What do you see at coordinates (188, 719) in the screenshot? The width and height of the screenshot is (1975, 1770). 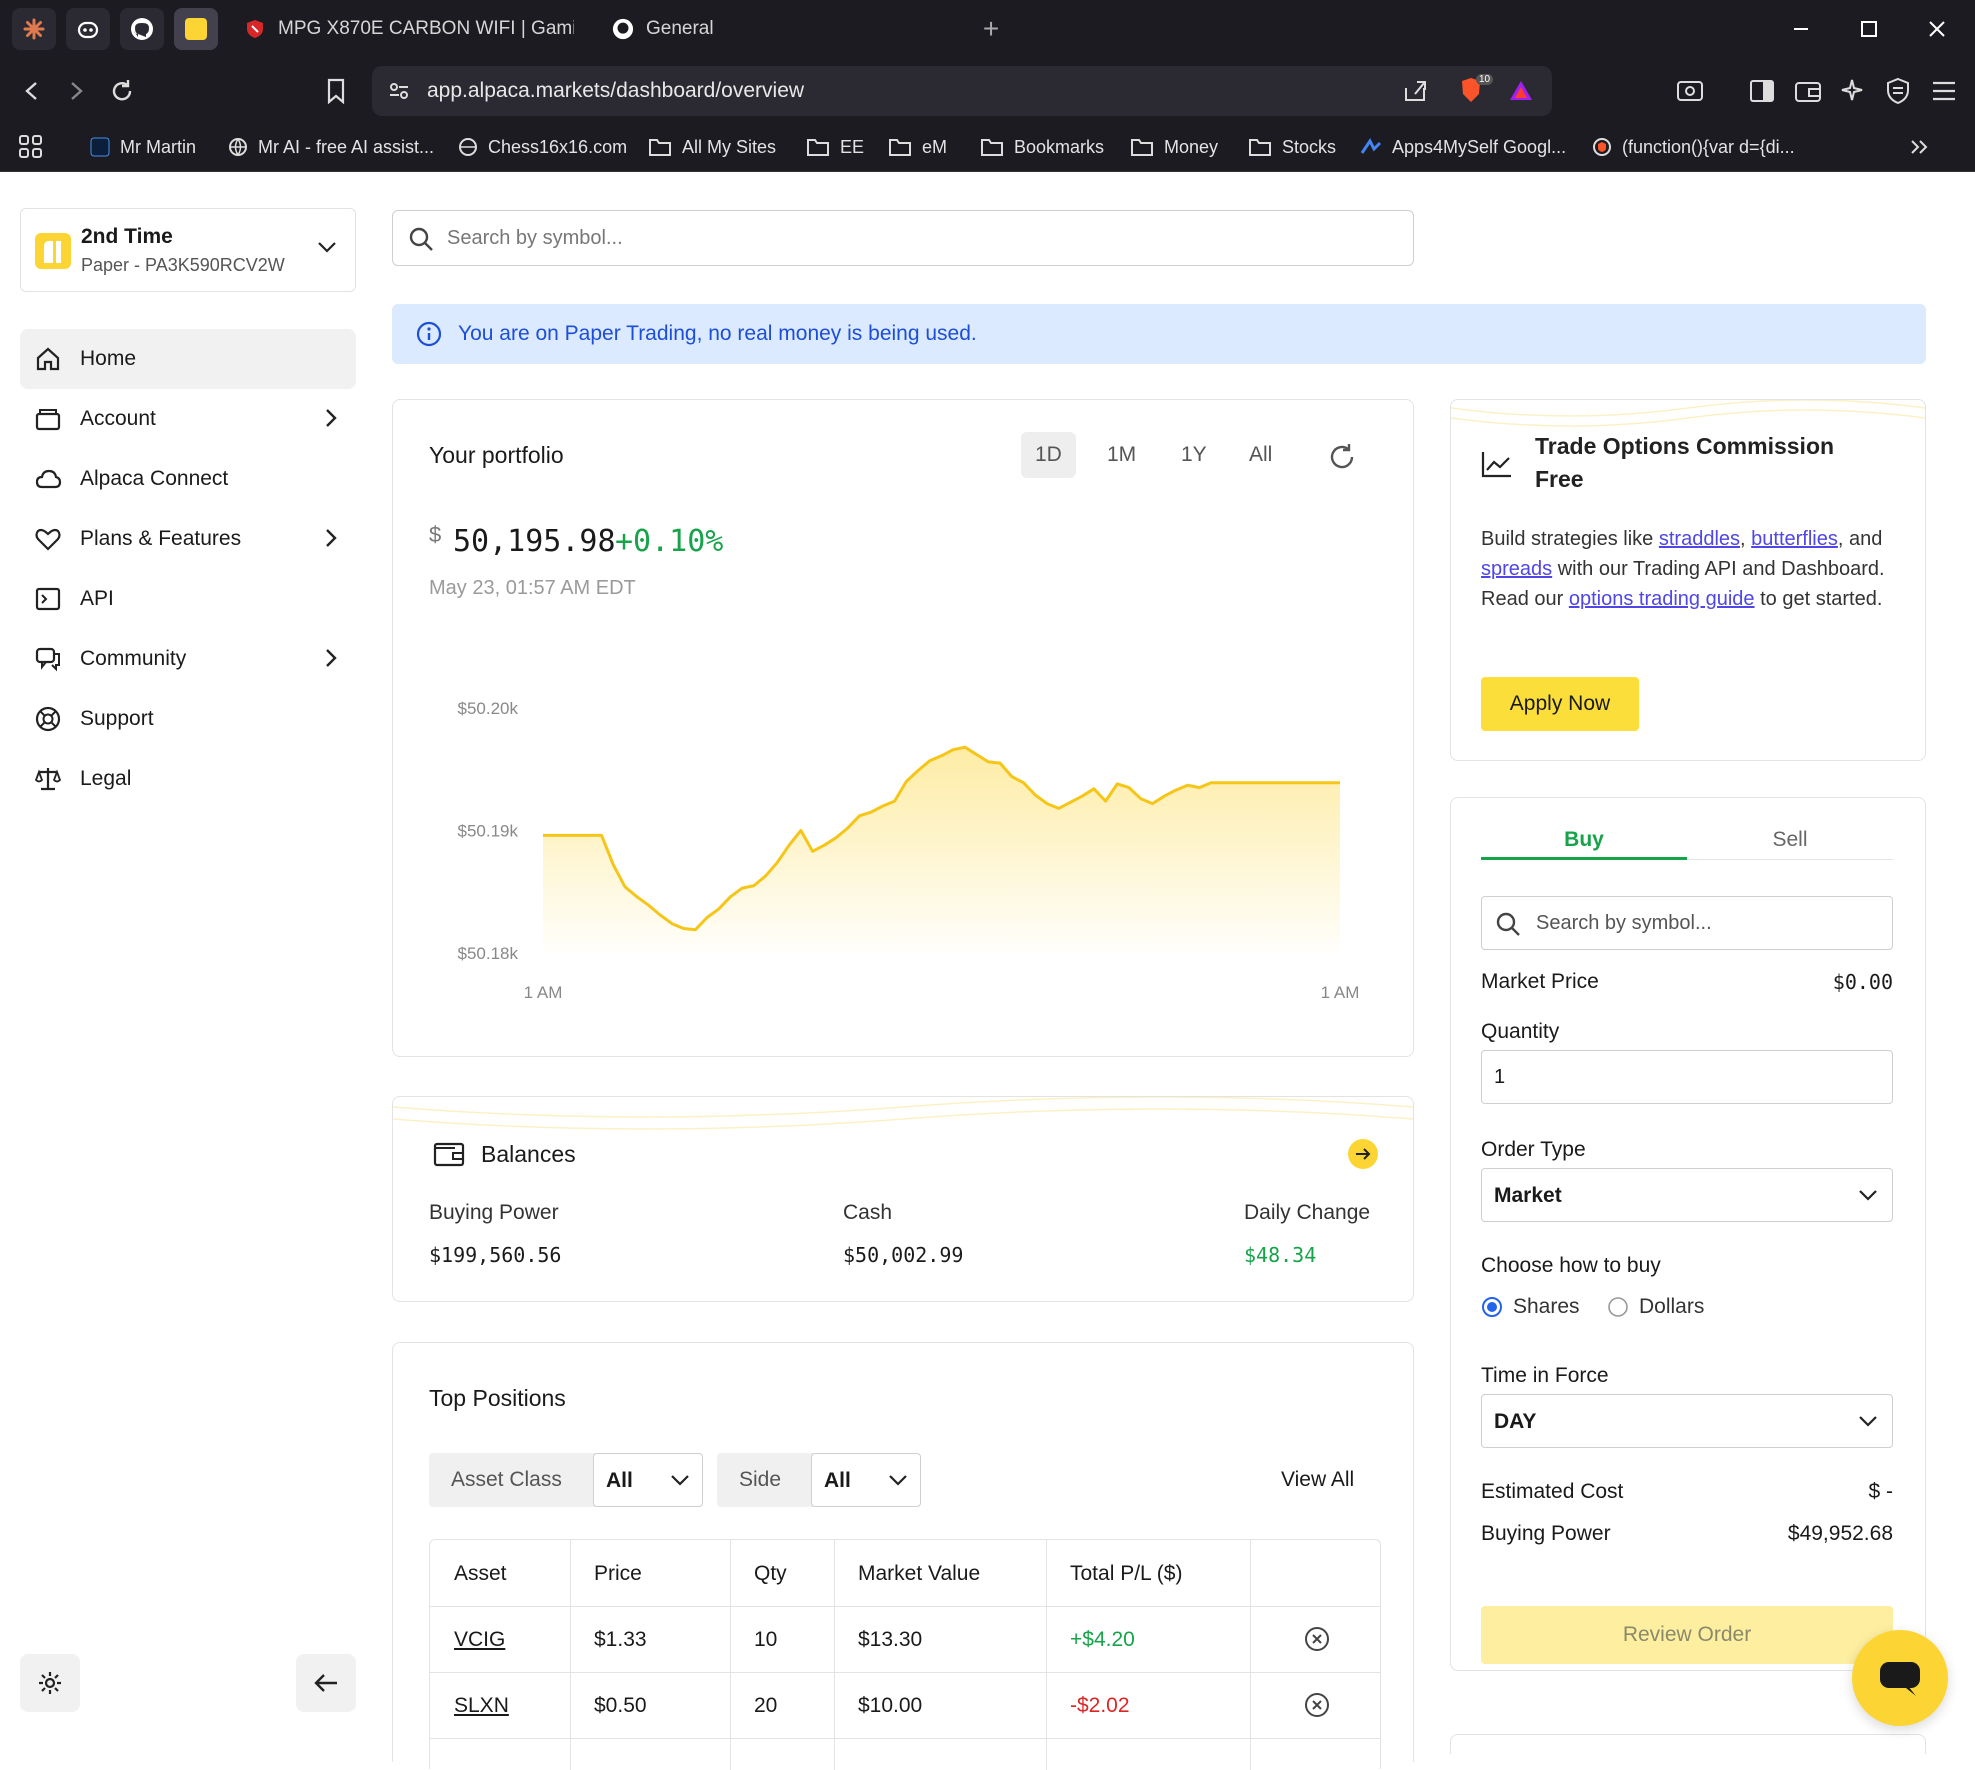 I see `sidebar-item-support: Support` at bounding box center [188, 719].